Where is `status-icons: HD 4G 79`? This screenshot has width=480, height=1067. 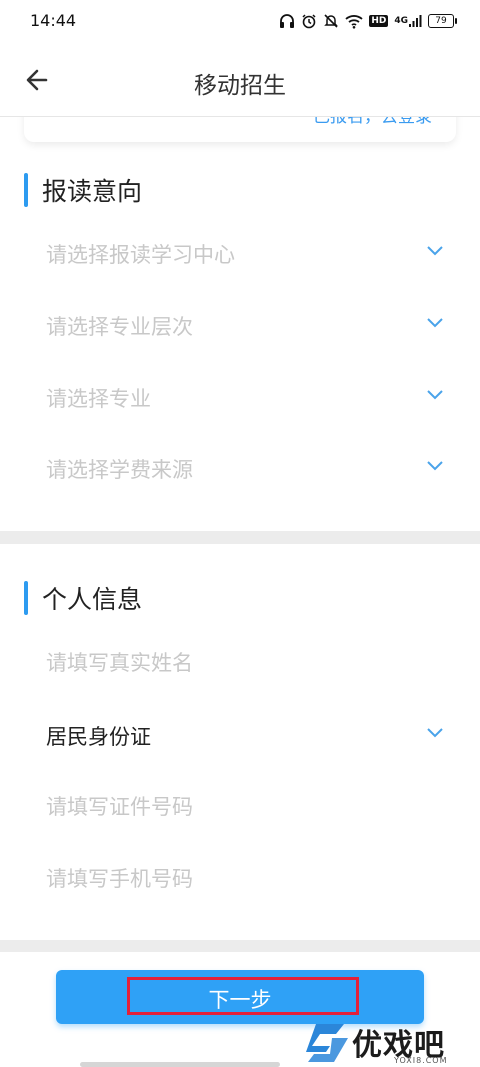
status-icons: HD 4G 79 is located at coordinates (368, 21).